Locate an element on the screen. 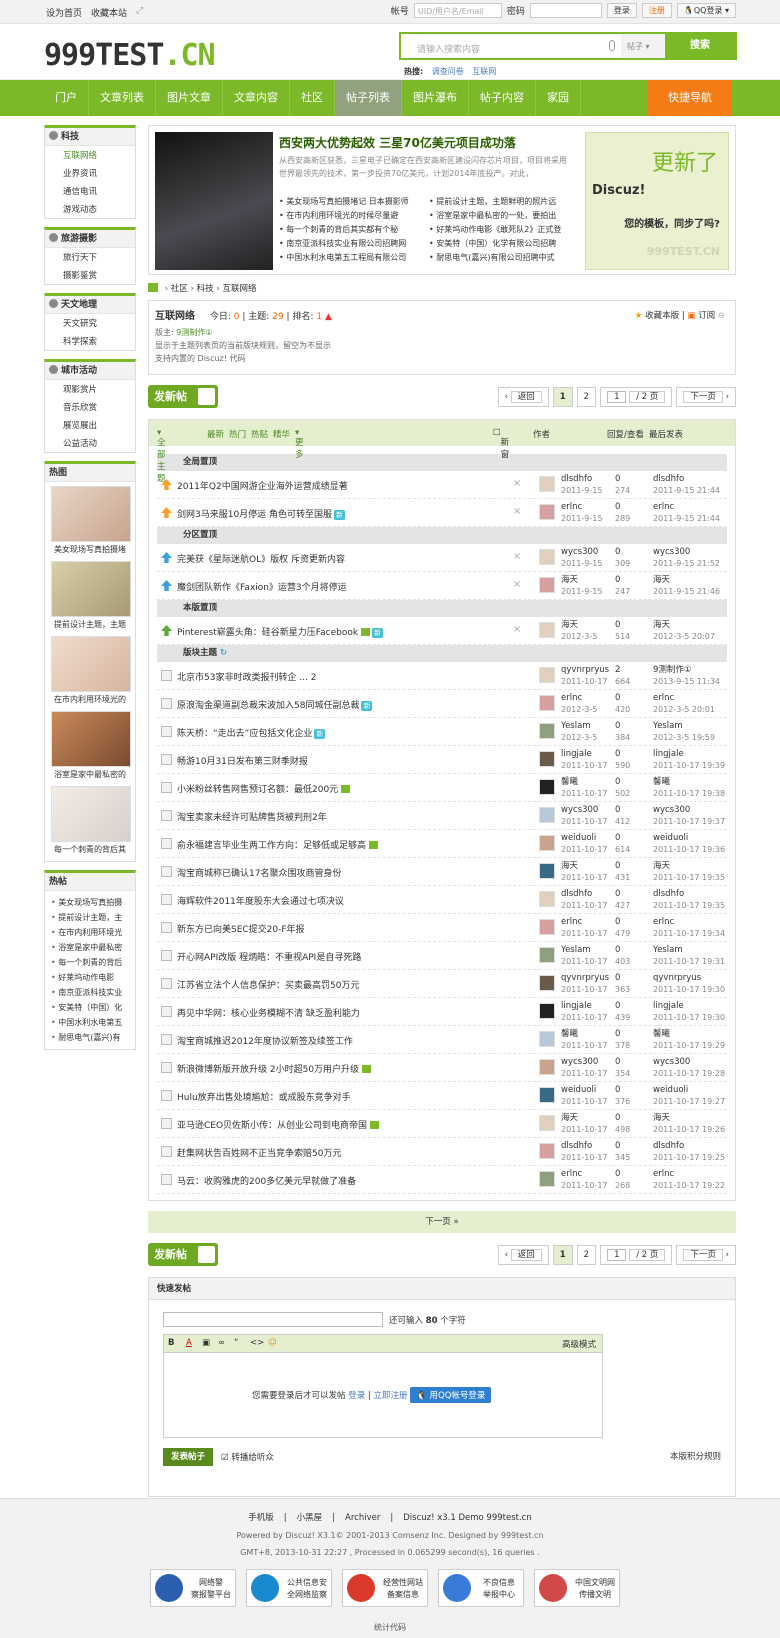  thread-author: dlsdhfo 2011-9-15 is located at coordinates (581, 485).